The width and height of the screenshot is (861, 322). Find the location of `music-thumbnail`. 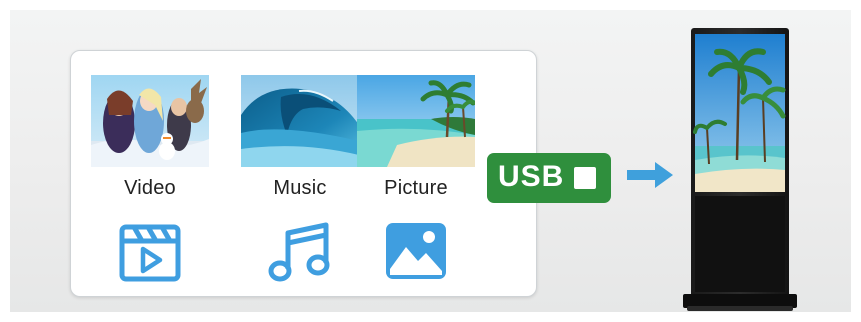

music-thumbnail is located at coordinates (300, 121).